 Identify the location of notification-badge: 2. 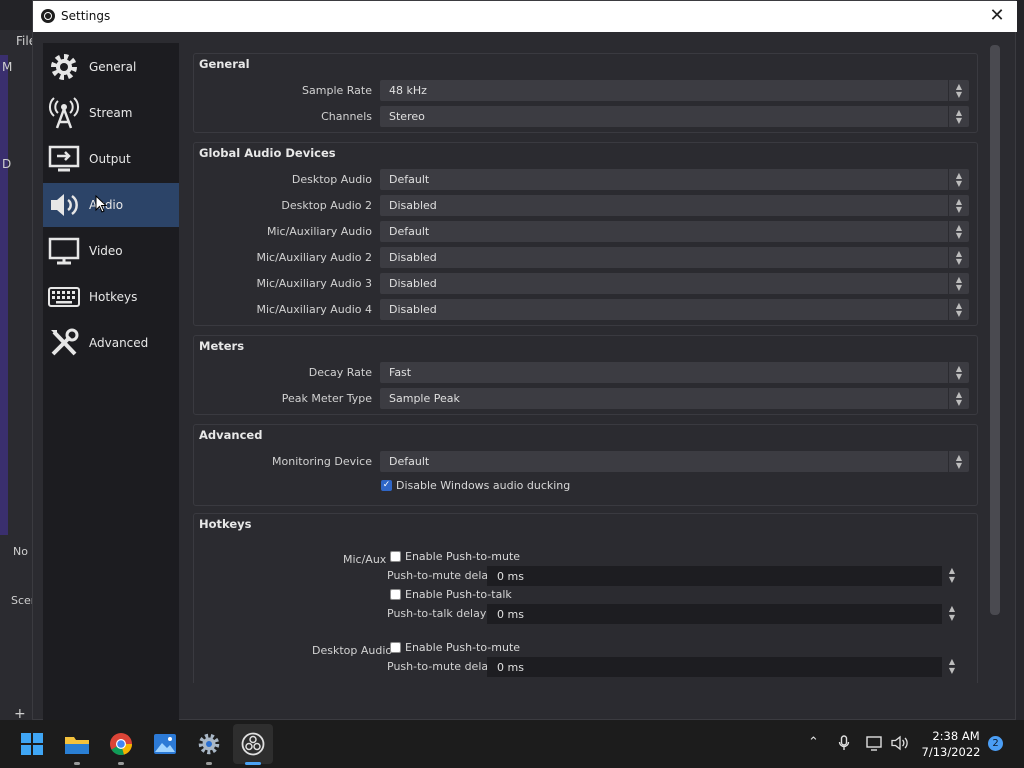
(995, 743).